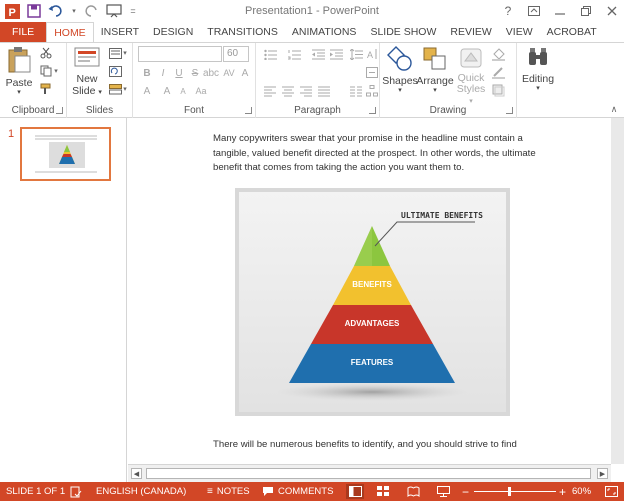  I want to click on window-controls: ?, so click(560, 11).